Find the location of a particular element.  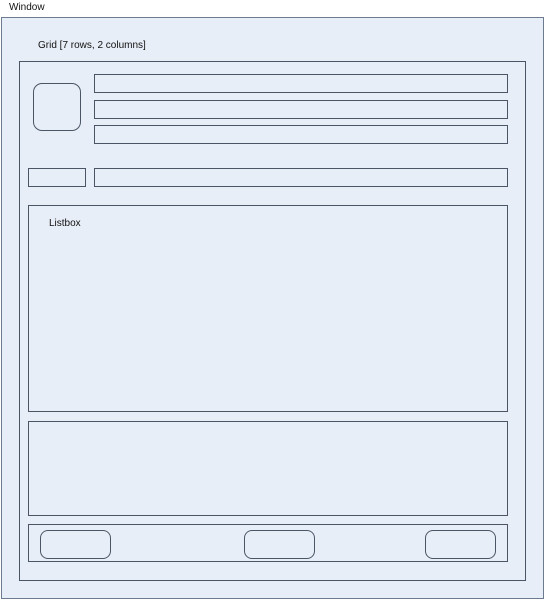

button-bar is located at coordinates (268, 543).